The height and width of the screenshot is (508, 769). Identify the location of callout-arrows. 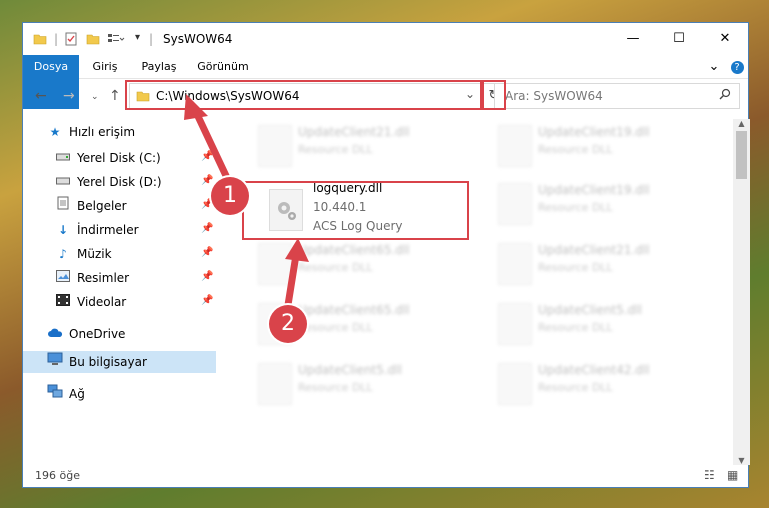
(246, 201).